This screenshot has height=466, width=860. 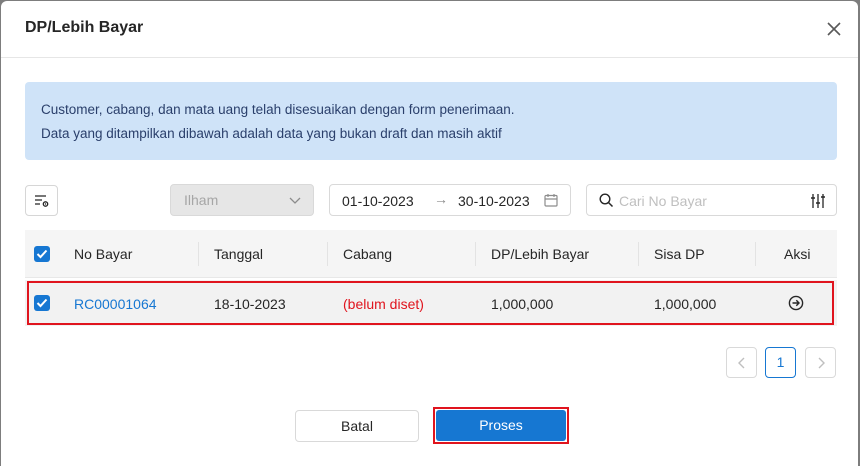 What do you see at coordinates (201, 200) in the screenshot?
I see `customer-select-value: Ilham` at bounding box center [201, 200].